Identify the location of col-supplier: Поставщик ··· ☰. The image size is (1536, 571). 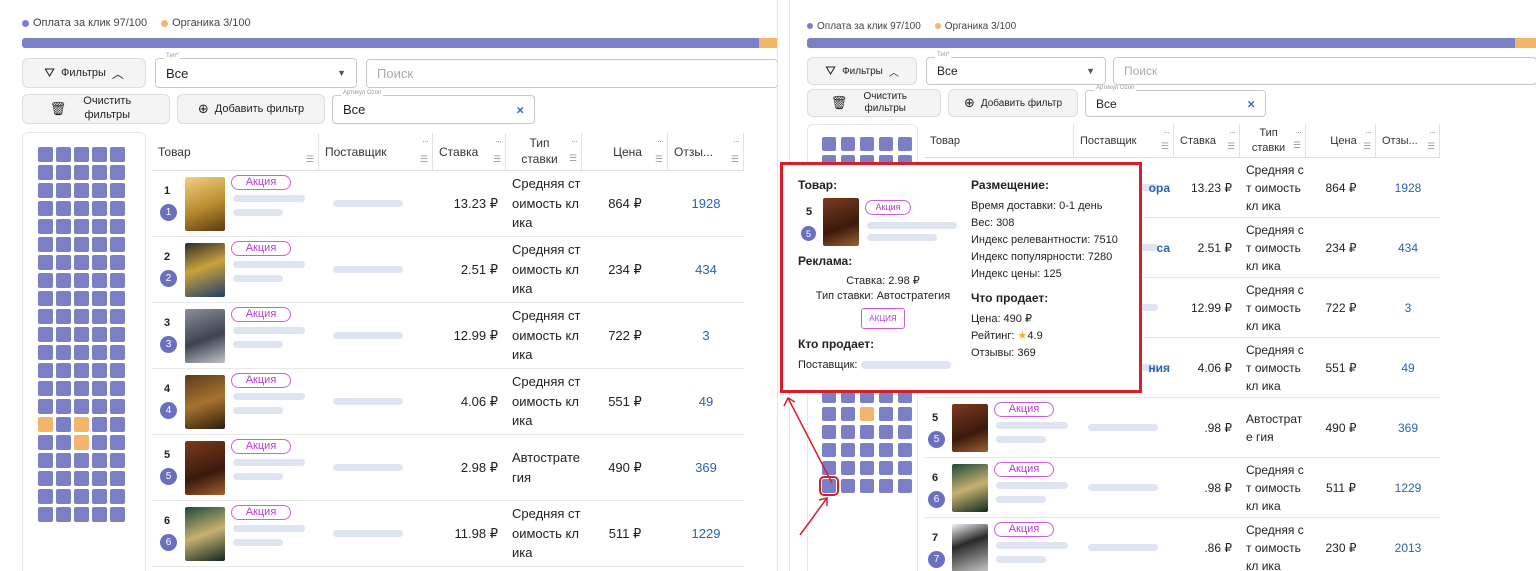
(376, 151).